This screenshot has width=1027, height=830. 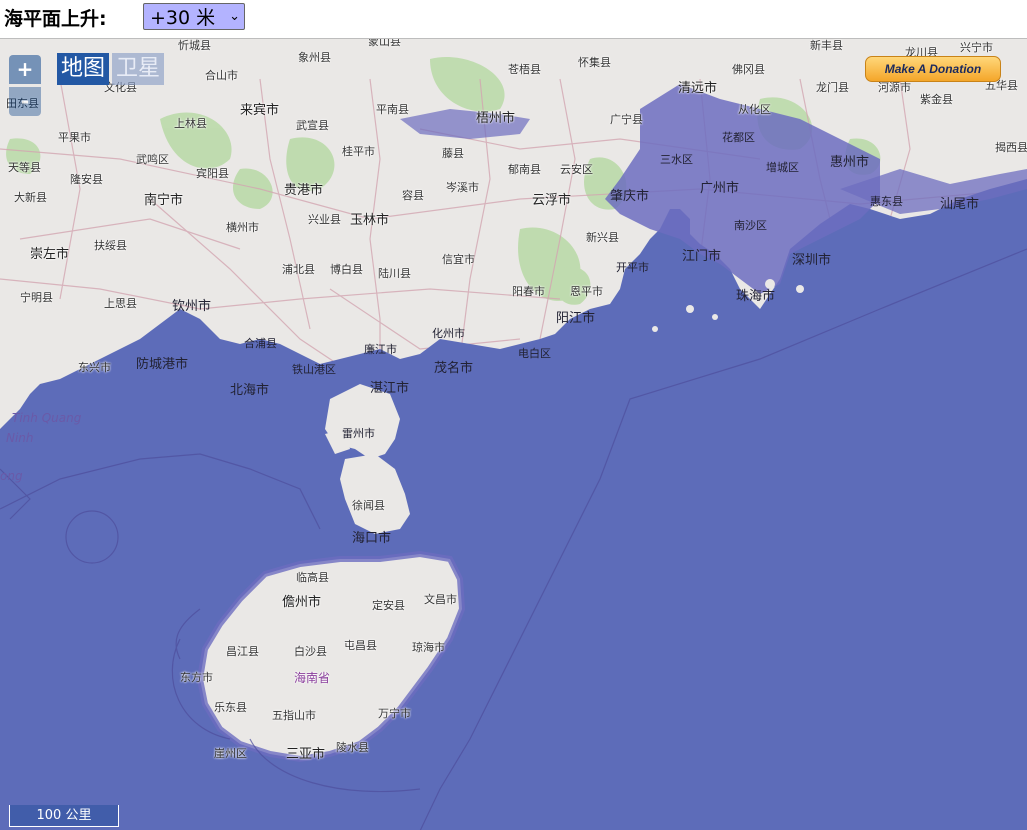 I want to click on map-label: 雷州市, so click(x=358, y=433).